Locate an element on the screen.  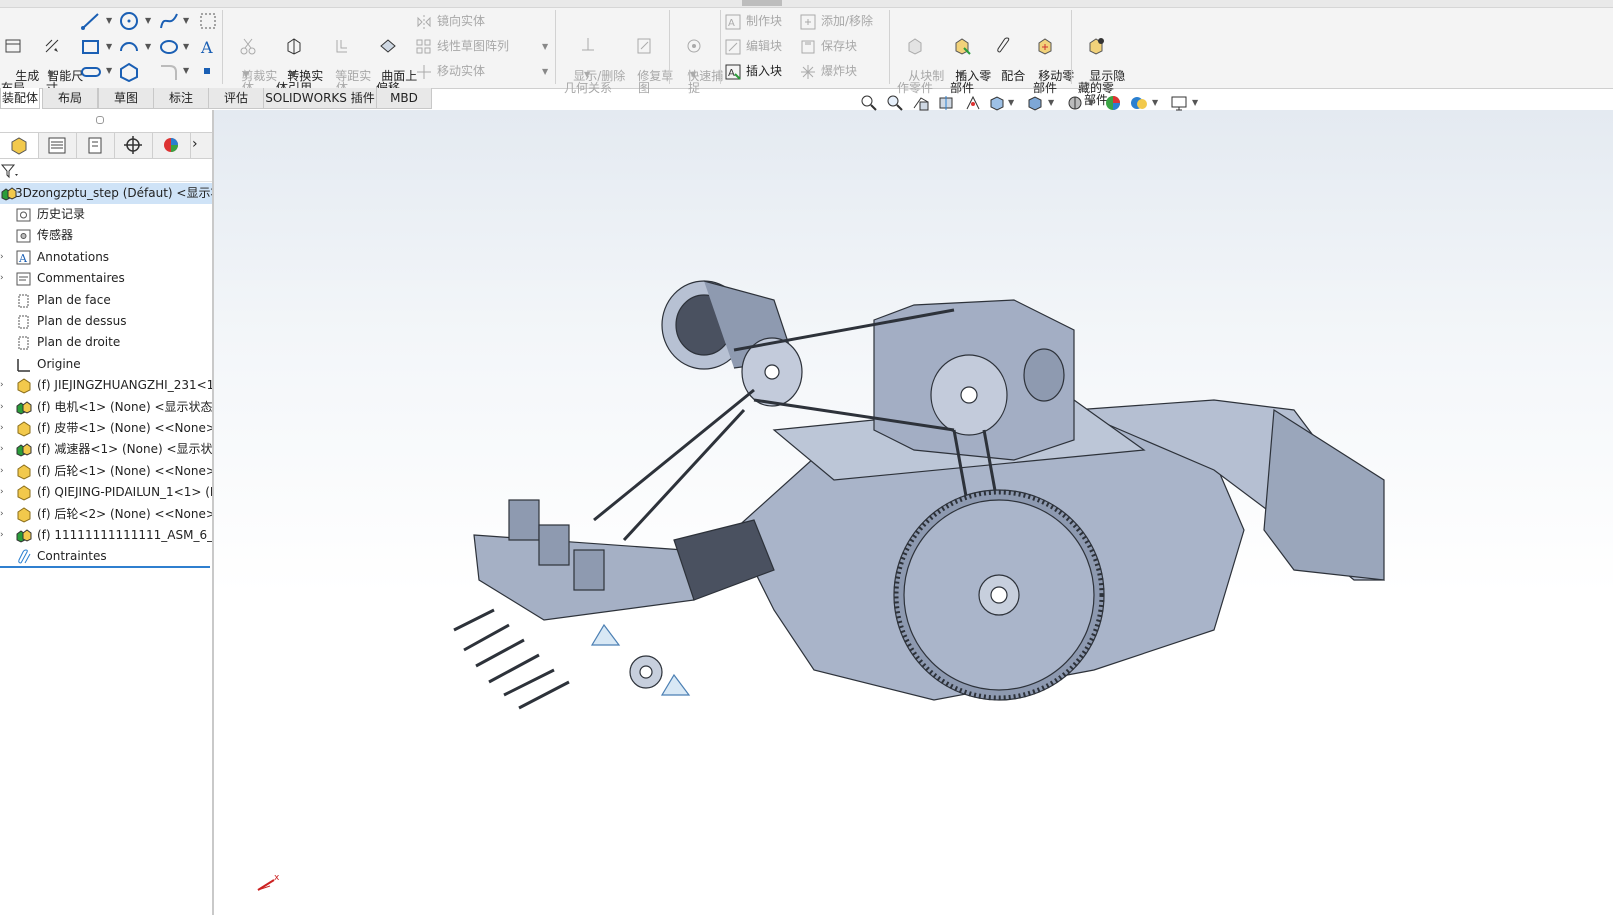
repair-sketch-button: 修复草 图 is located at coordinates (647, 59).